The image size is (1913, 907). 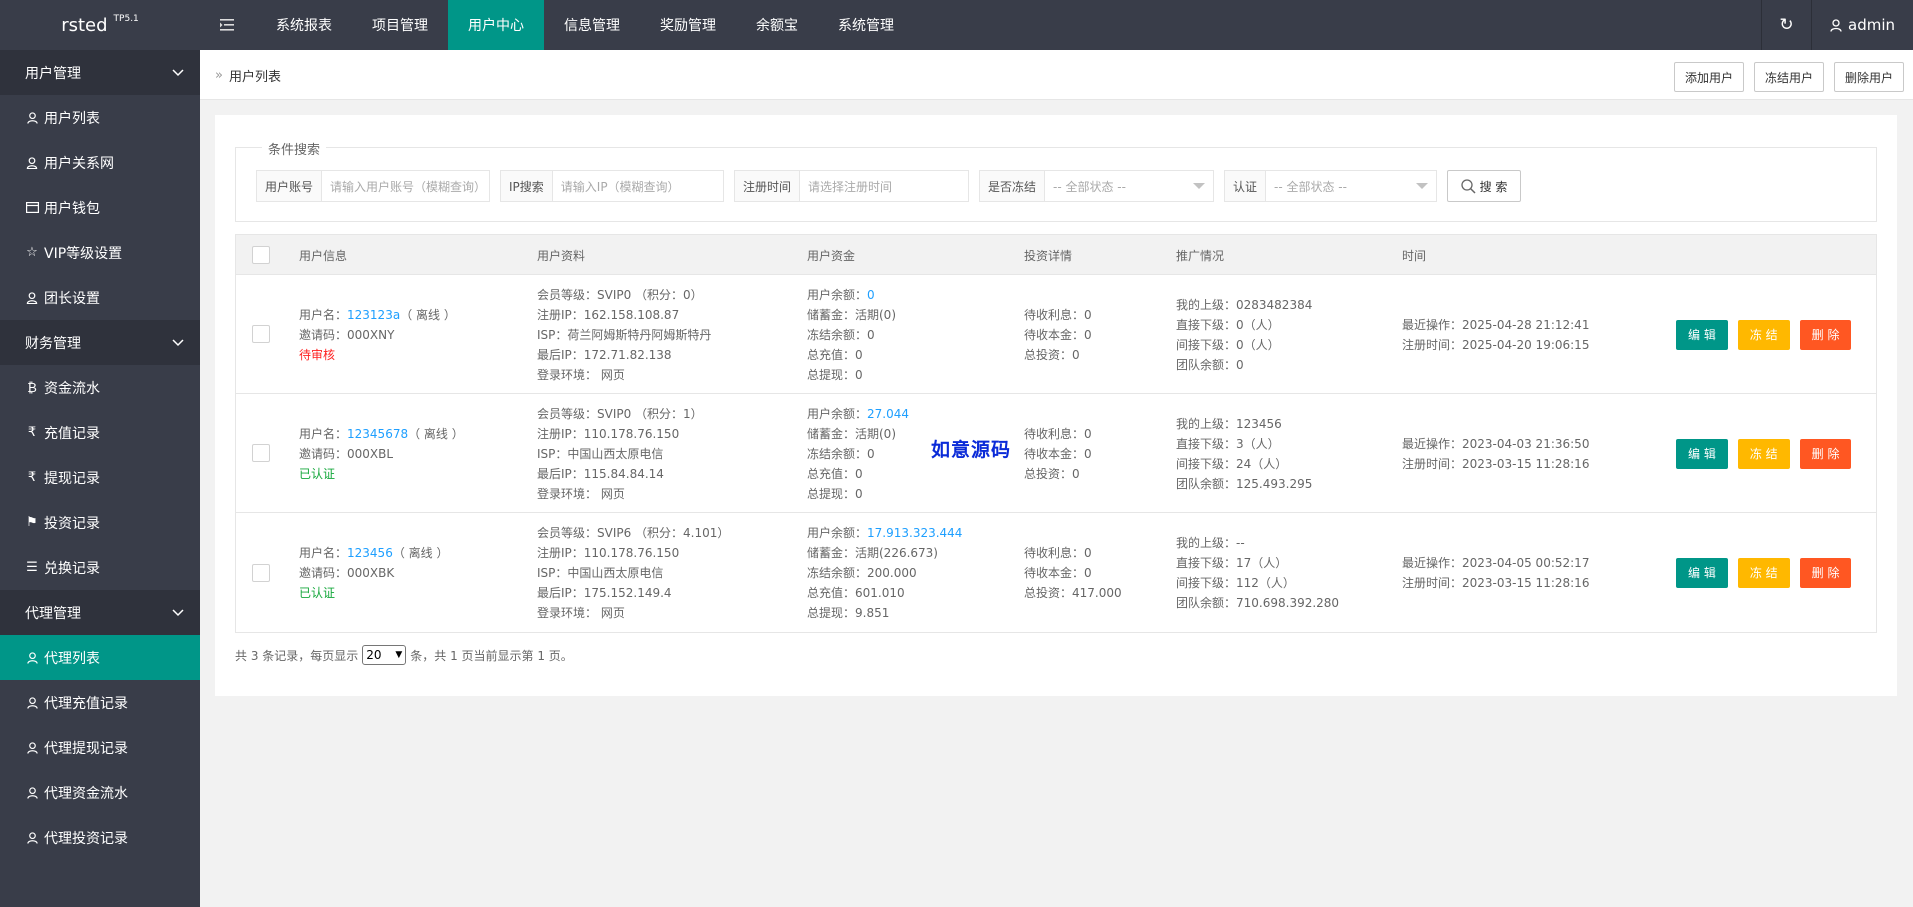 What do you see at coordinates (888, 414) in the screenshot?
I see `balance-value: 27.044` at bounding box center [888, 414].